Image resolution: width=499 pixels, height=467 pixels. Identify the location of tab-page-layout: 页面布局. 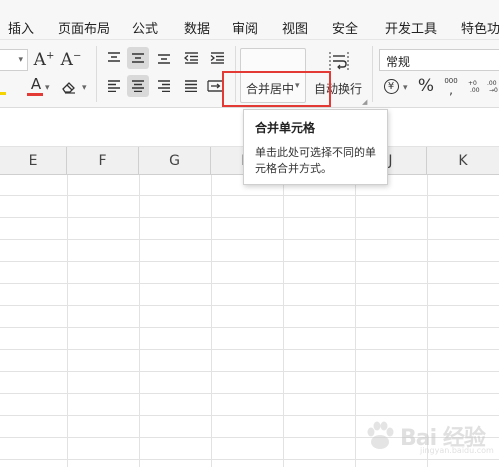
(84, 27).